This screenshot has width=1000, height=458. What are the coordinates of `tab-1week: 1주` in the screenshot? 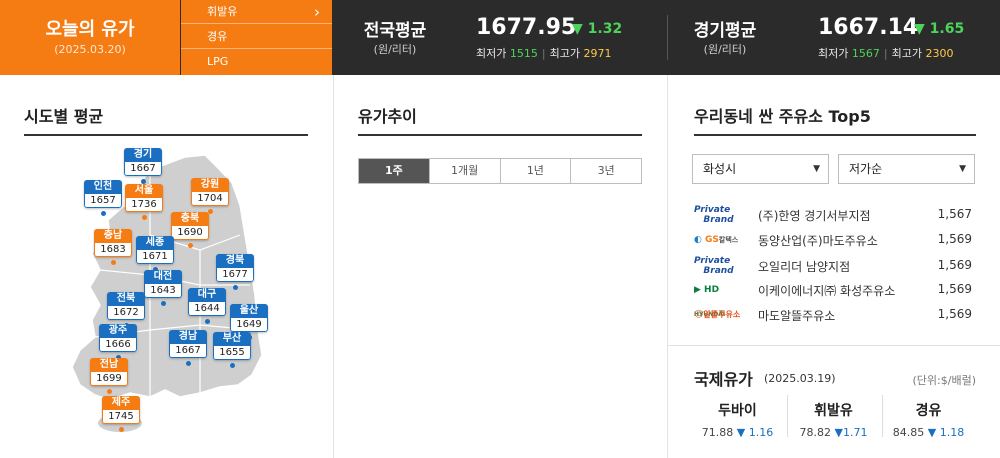 It's located at (394, 171).